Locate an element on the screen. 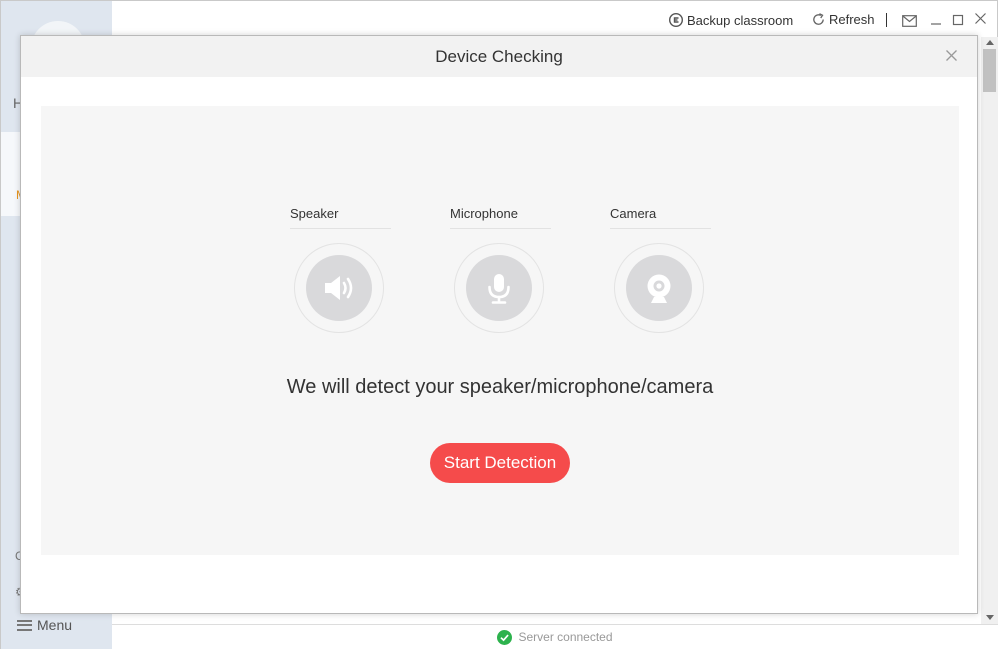  backup-classroom-label: Backup classroom is located at coordinates (740, 20).